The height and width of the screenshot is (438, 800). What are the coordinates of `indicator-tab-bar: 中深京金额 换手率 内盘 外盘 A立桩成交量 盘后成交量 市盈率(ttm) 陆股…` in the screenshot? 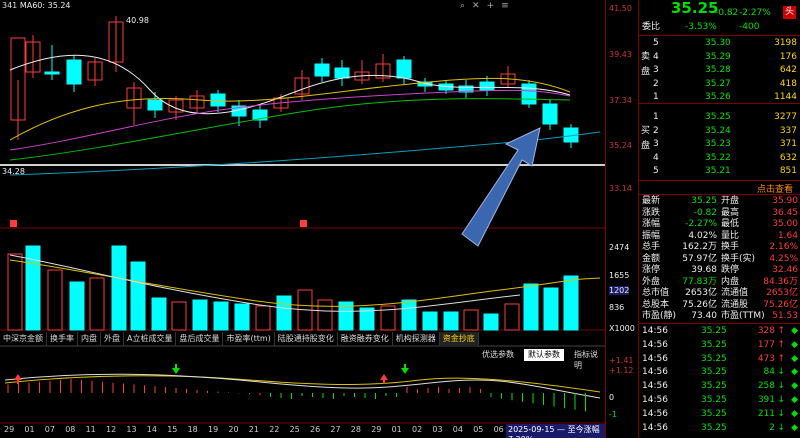 It's located at (302, 339).